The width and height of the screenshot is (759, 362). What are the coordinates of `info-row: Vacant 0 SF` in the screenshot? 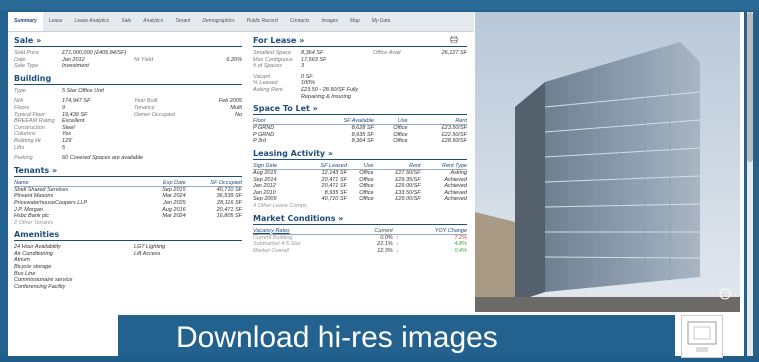 It's located at (360, 77).